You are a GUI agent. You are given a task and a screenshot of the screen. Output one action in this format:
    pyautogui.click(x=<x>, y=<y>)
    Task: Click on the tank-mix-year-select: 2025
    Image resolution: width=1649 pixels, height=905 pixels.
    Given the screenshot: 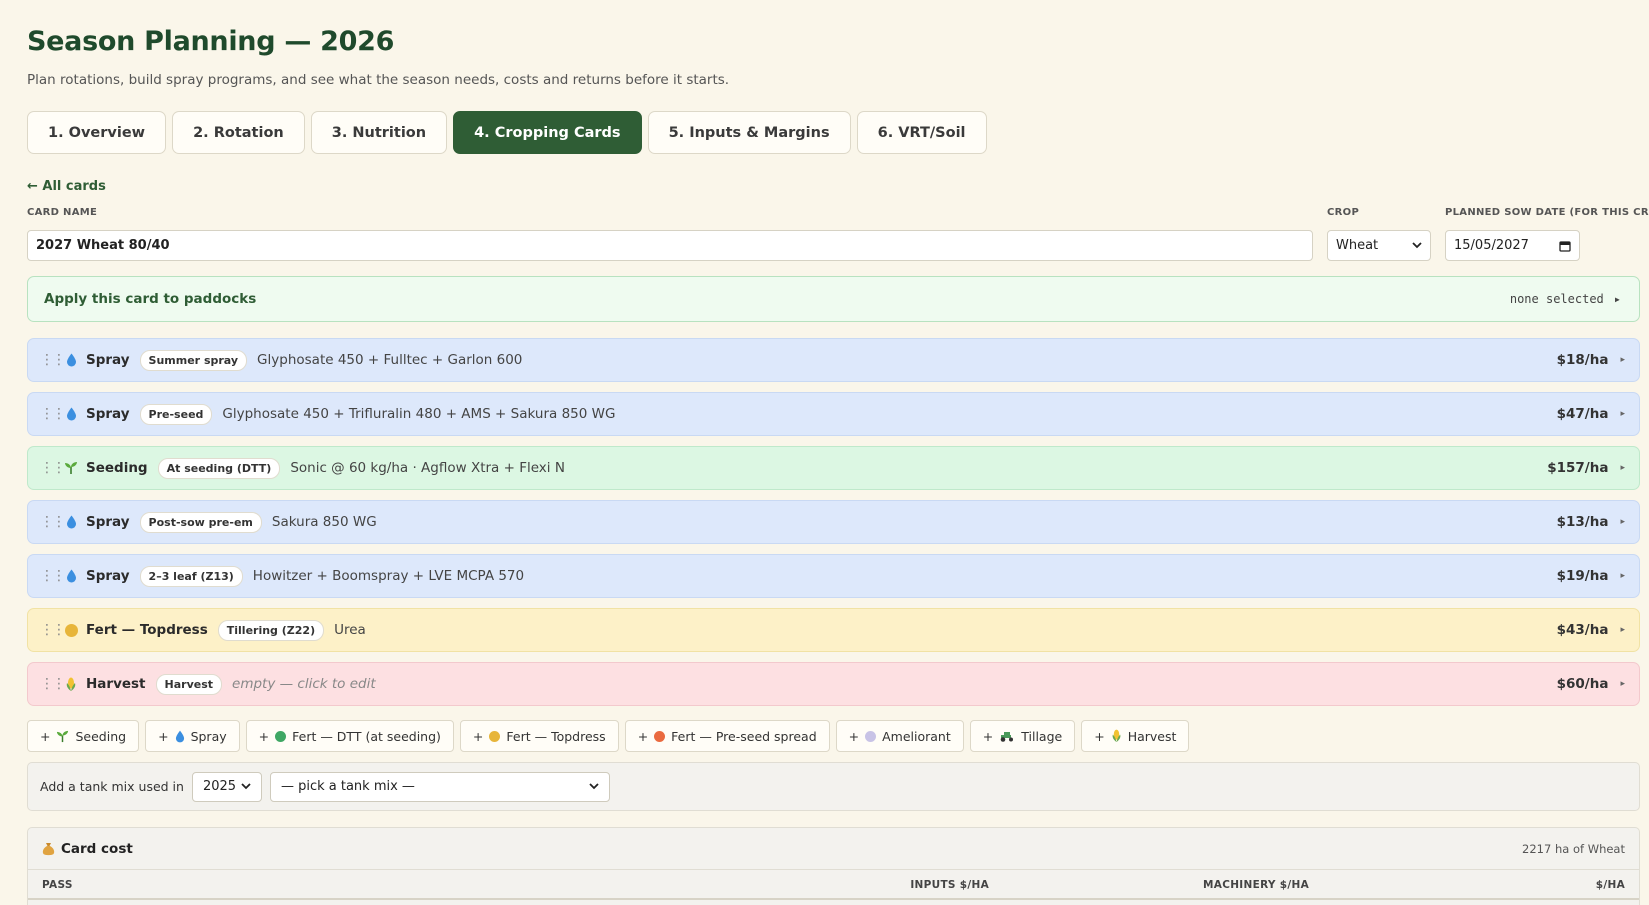 What is the action you would take?
    pyautogui.click(x=226, y=786)
    